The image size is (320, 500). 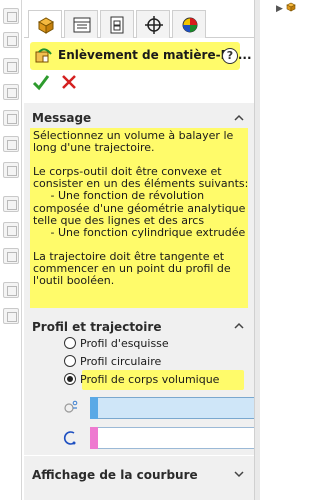 I want to click on display-manager-icon, so click(x=190, y=25).